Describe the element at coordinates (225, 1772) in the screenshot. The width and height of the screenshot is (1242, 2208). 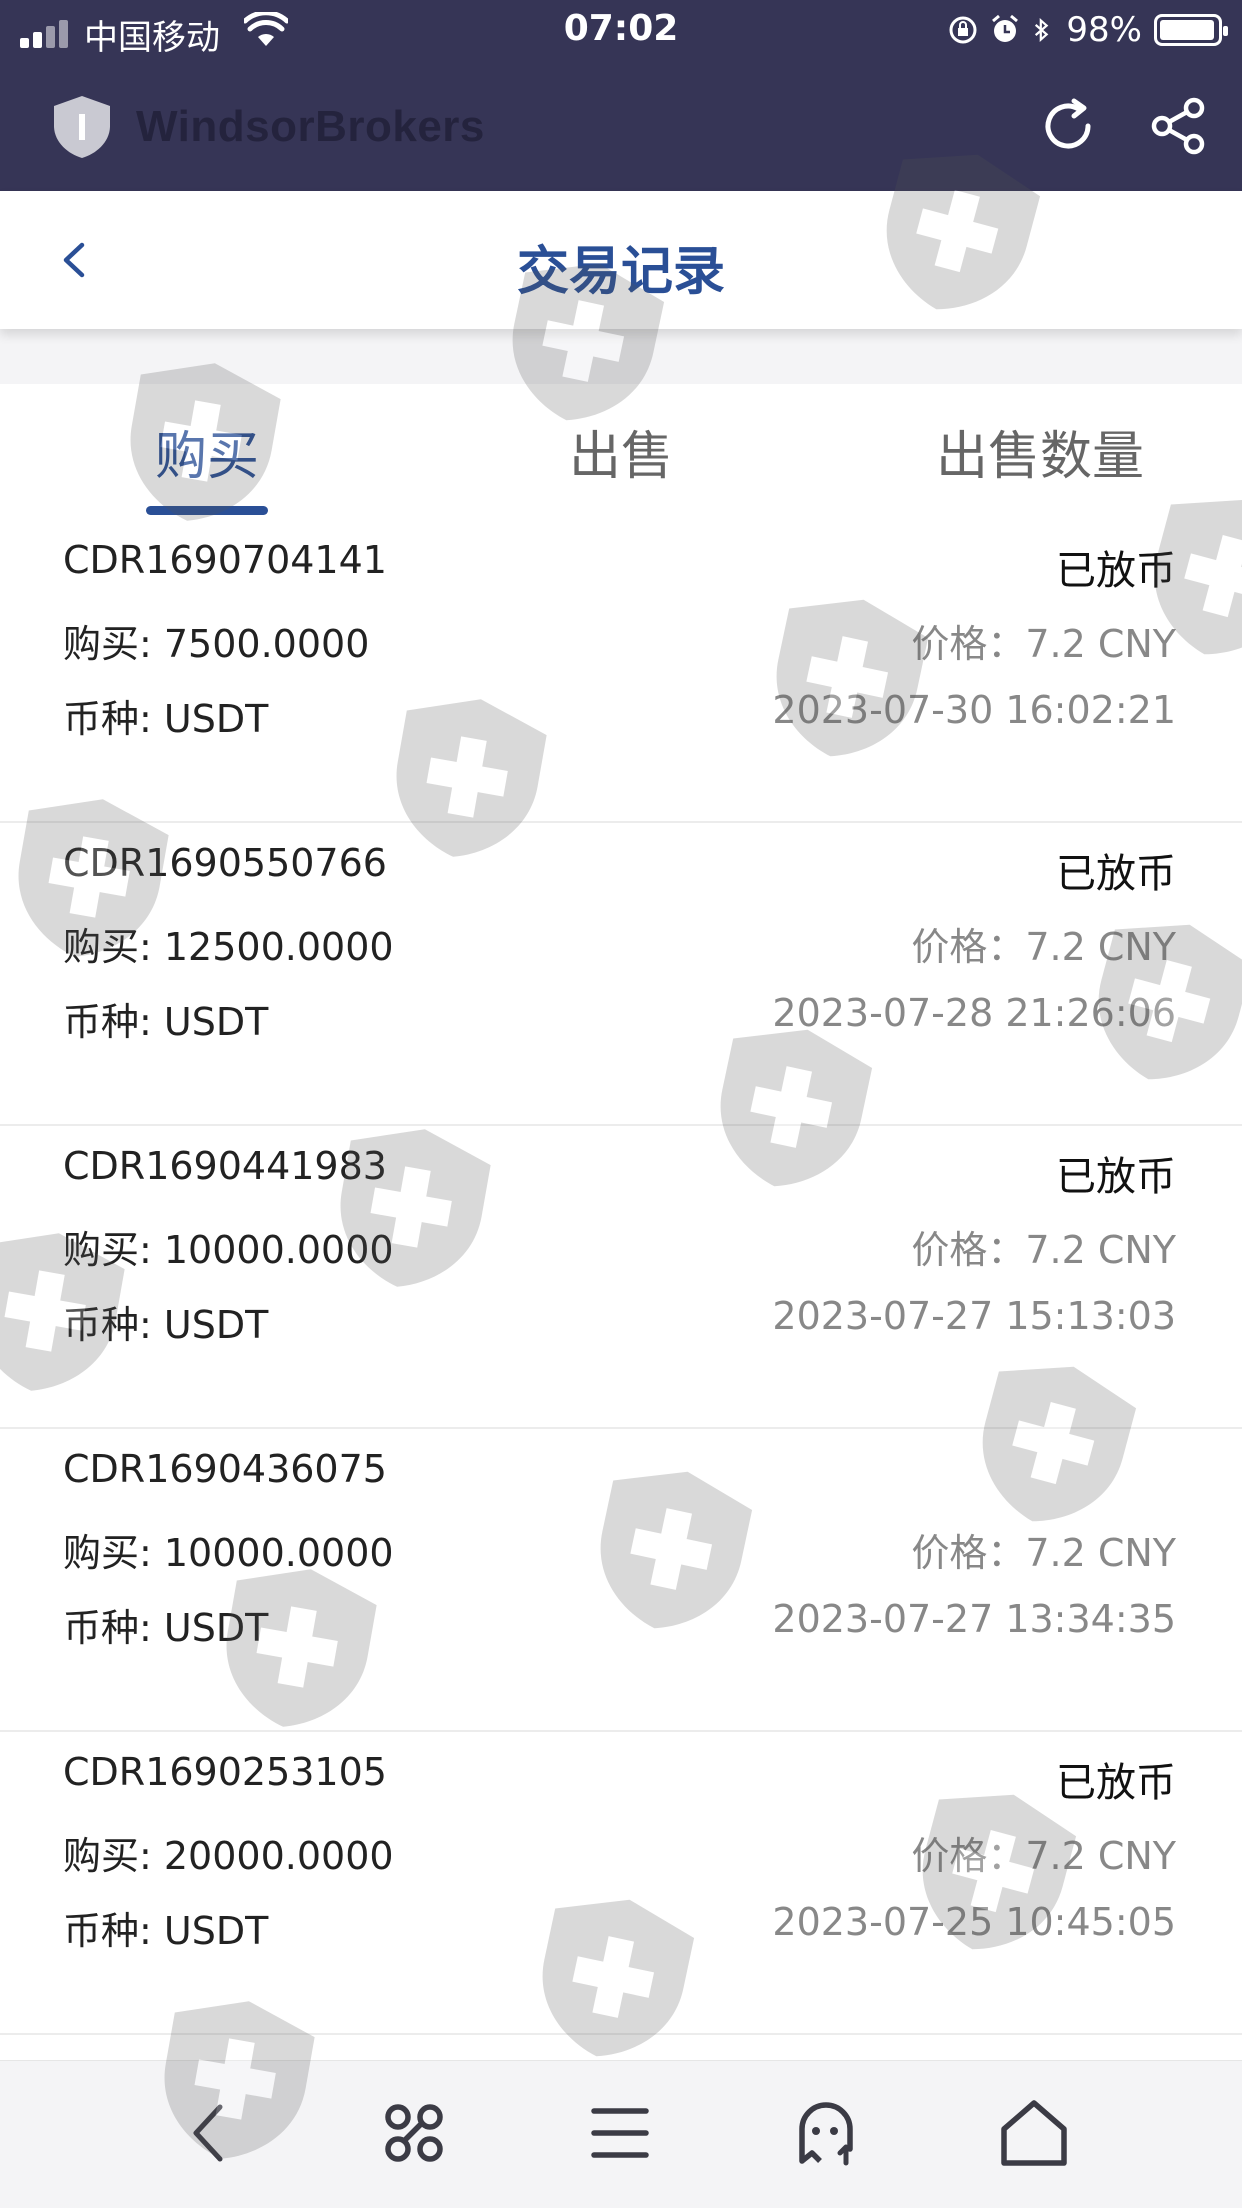
I see `record-id: CDR1690253105` at that location.